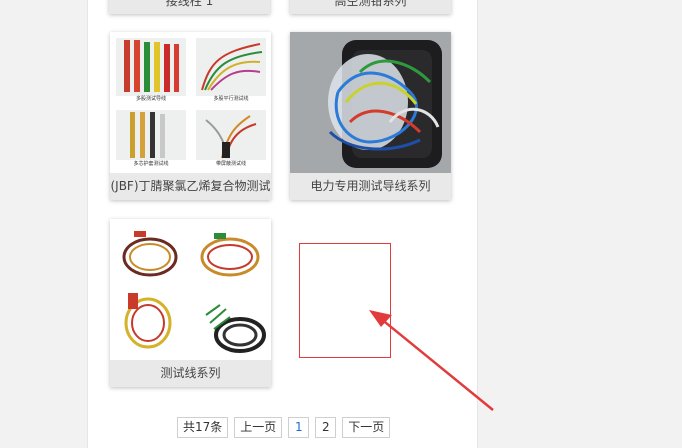 Image resolution: width=682 pixels, height=448 pixels. Describe the element at coordinates (231, 99) in the screenshot. I see `sub-label: 多股平行测试线` at that location.